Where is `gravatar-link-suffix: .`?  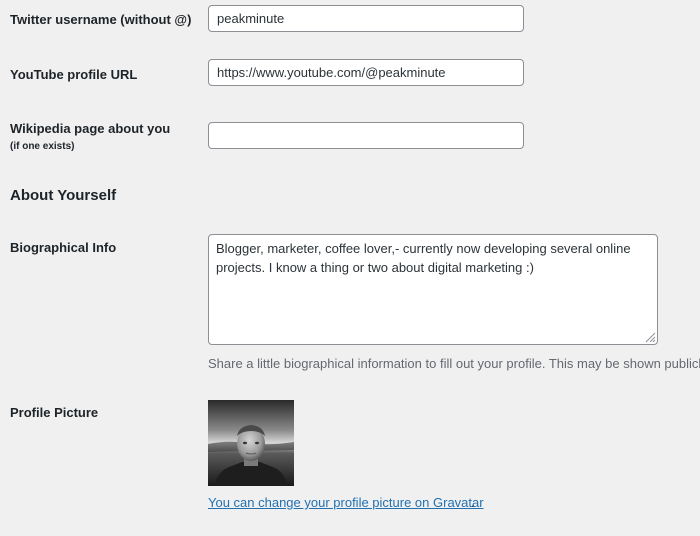 gravatar-link-suffix: . is located at coordinates (473, 502).